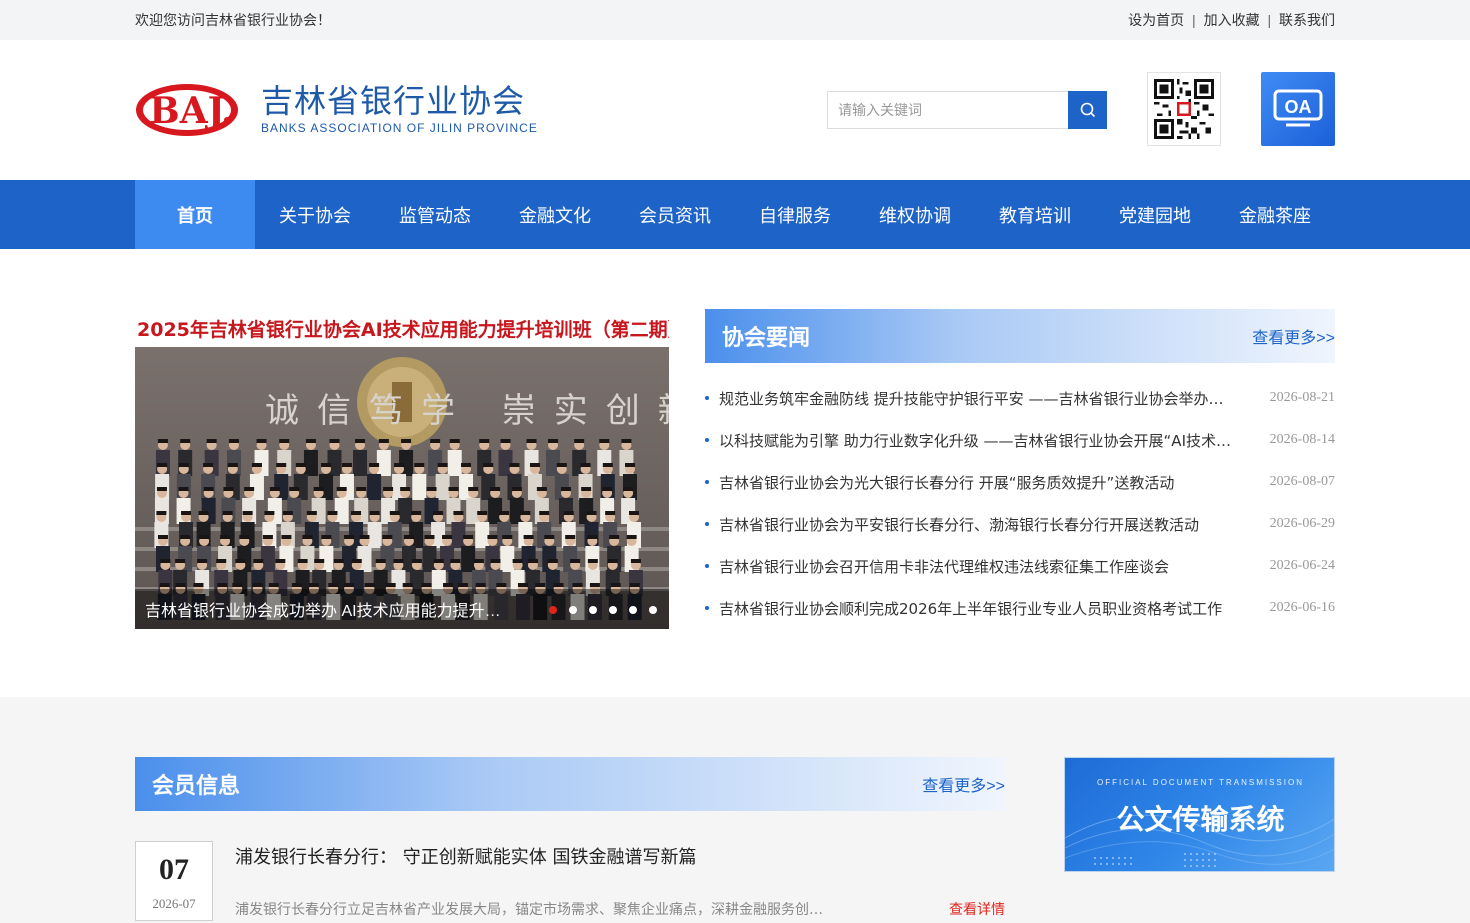 Image resolution: width=1470 pixels, height=923 pixels. Describe the element at coordinates (963, 784) in the screenshot. I see `member-more-link: 查看更多>>` at that location.